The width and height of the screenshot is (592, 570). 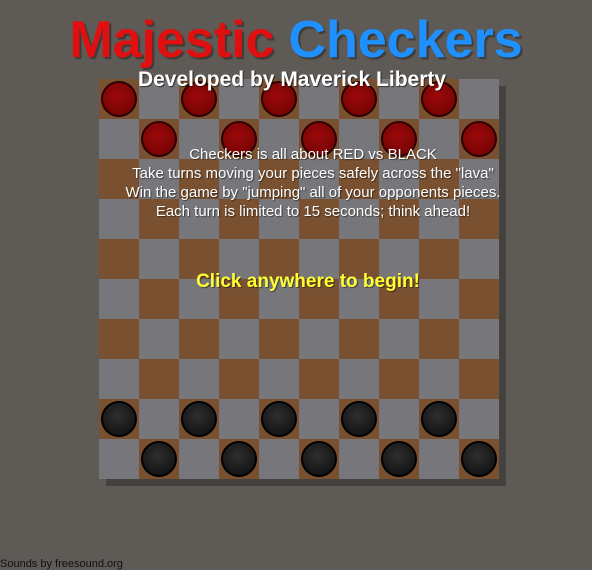 I want to click on start-prompt: Click anywhere to begin!, so click(x=296, y=282).